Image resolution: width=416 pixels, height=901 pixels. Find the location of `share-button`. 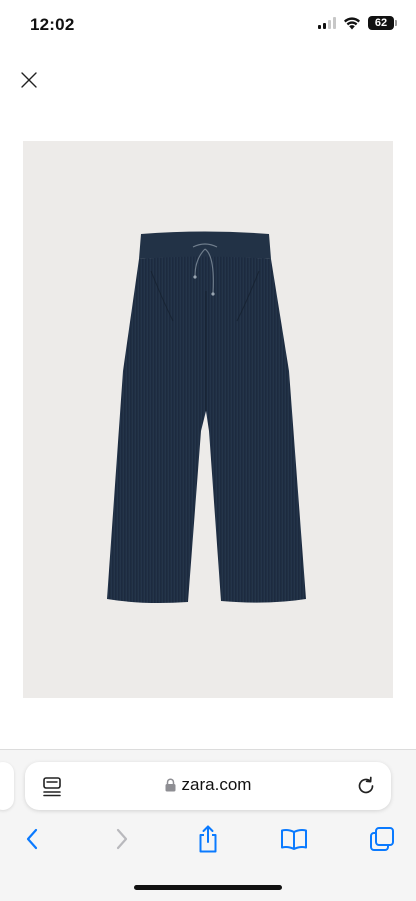

share-button is located at coordinates (208, 839).